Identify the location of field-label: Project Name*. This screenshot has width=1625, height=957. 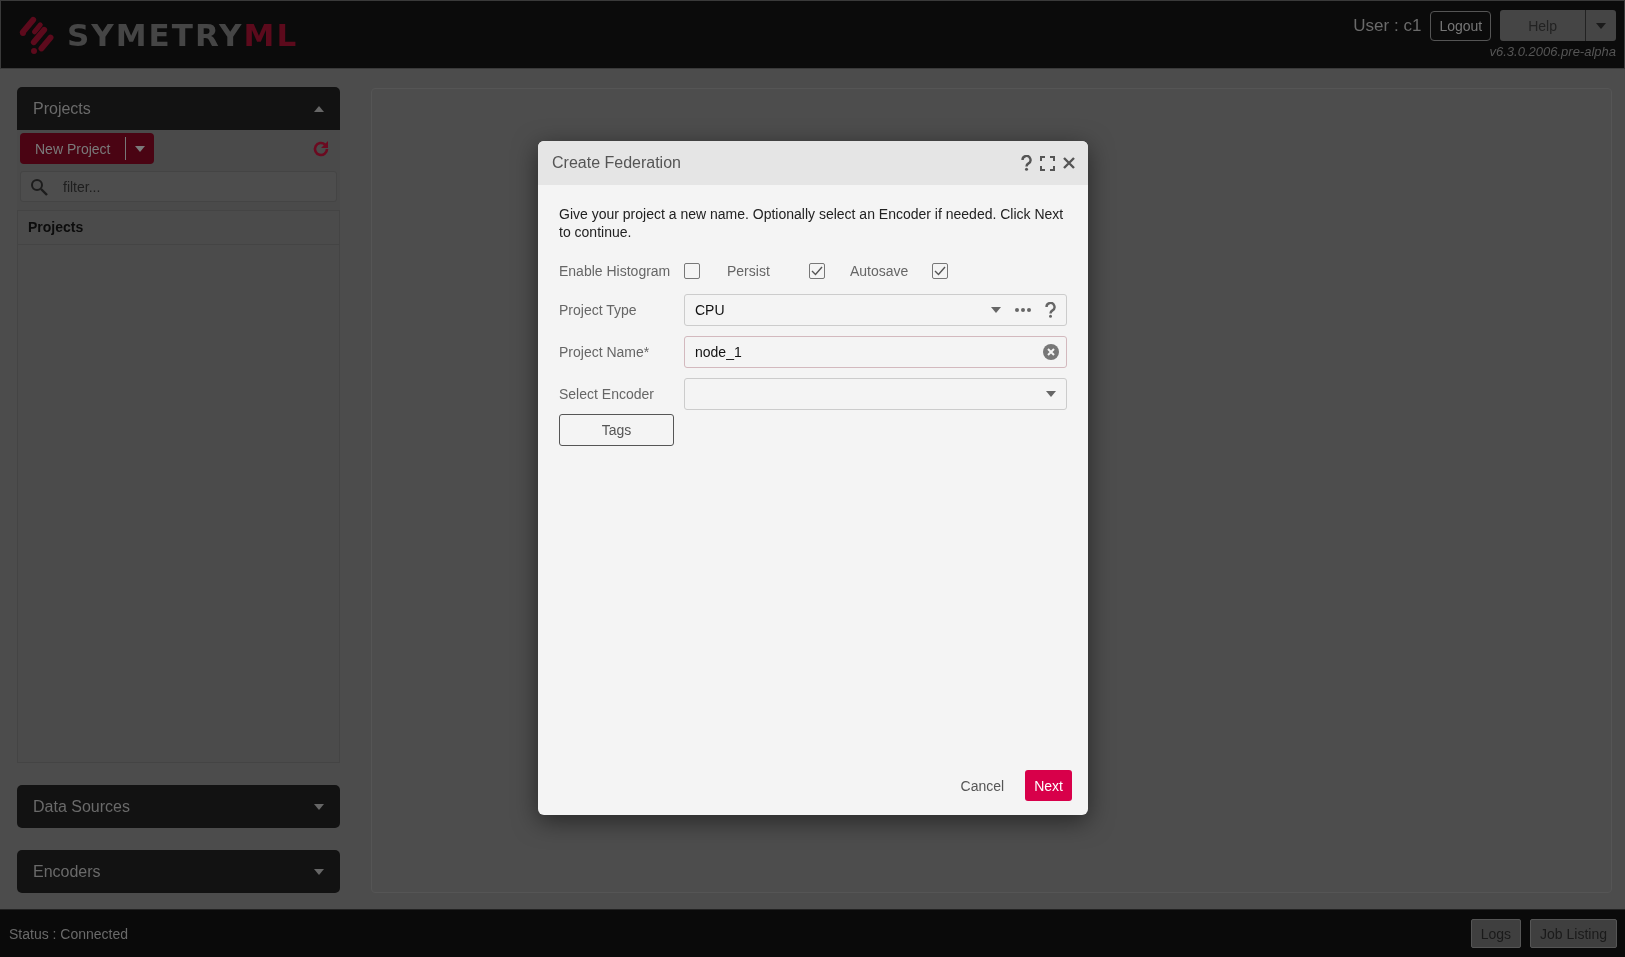
(605, 352).